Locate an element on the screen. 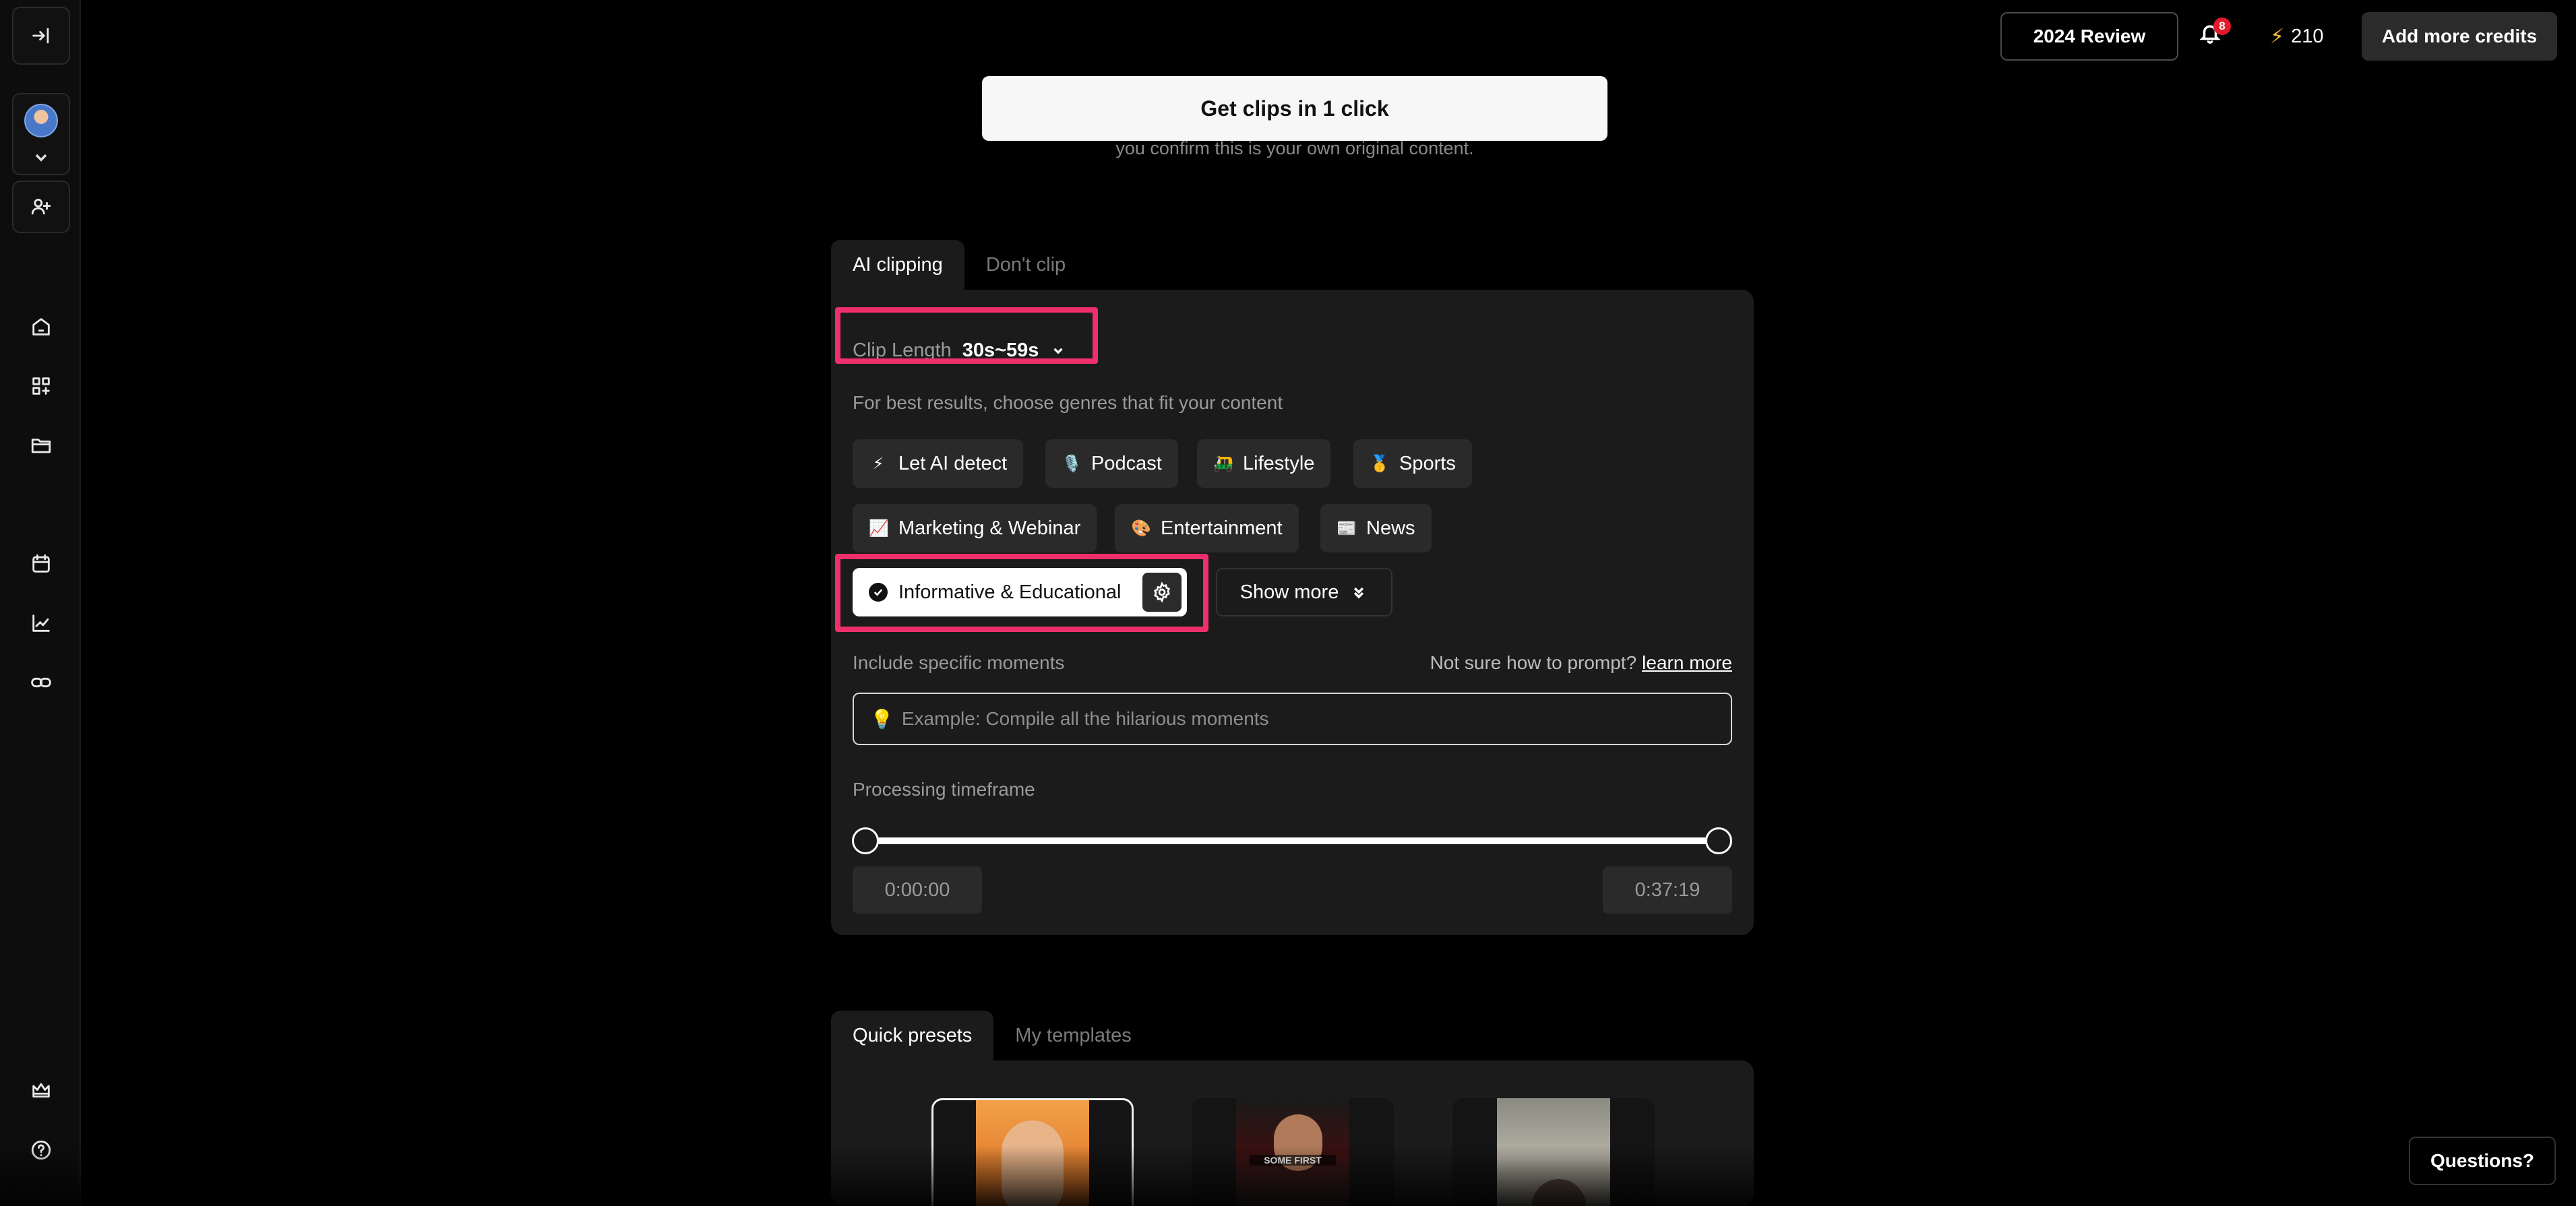 The image size is (2576, 1206). crown-icon is located at coordinates (41, 1090).